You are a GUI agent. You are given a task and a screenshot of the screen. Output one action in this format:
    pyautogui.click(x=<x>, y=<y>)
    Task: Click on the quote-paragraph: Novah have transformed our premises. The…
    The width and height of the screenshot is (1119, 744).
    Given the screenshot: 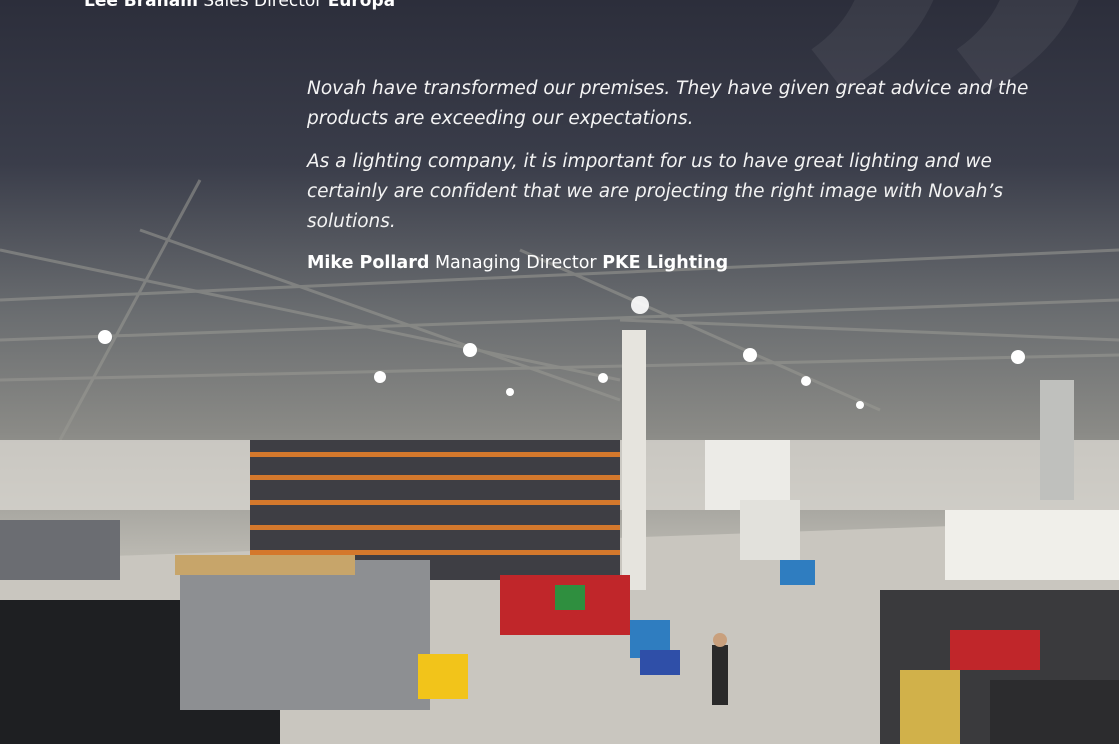 What is the action you would take?
    pyautogui.click(x=668, y=103)
    